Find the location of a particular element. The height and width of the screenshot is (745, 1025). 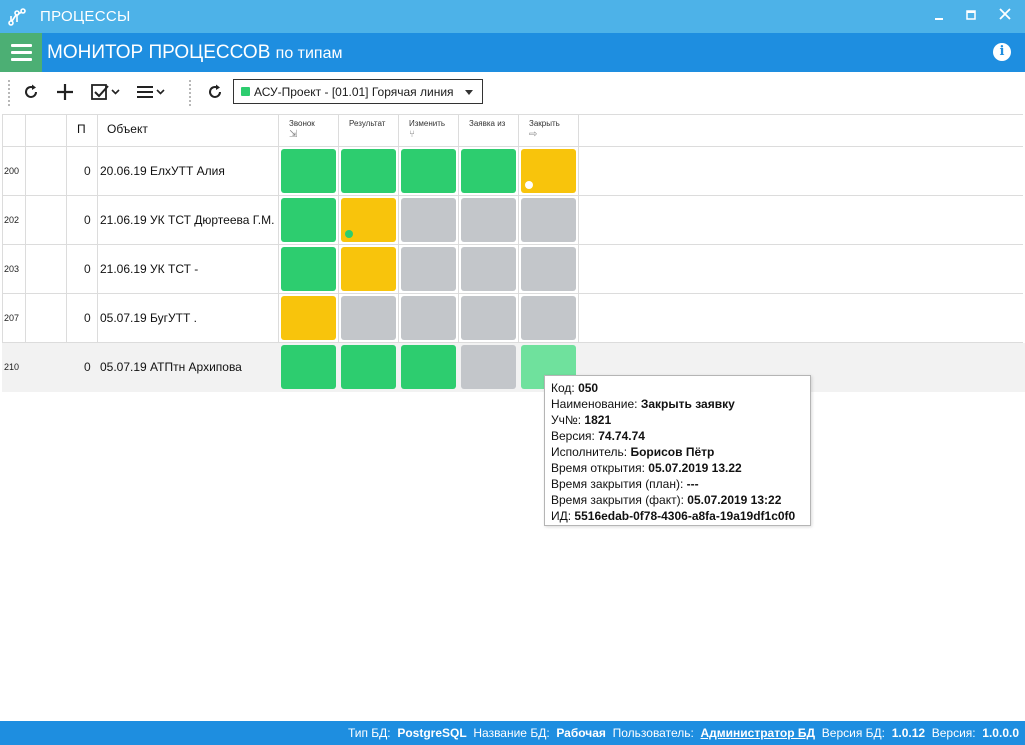

user-link: Администратор БД is located at coordinates (758, 733).